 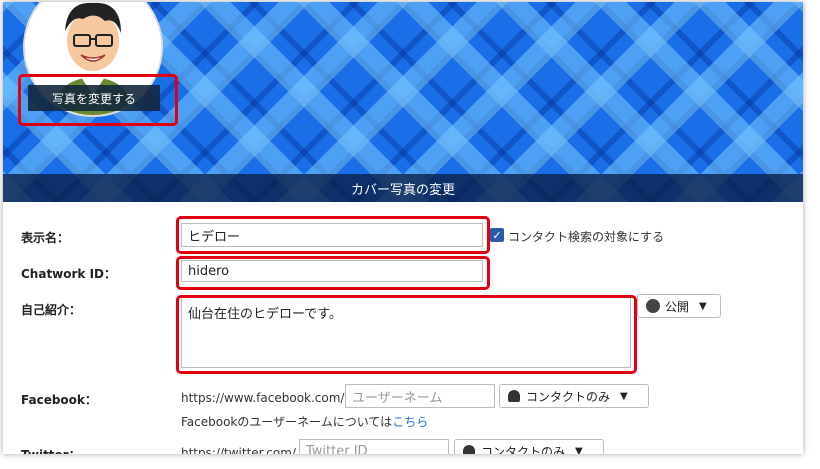 I want to click on contact-search-label: コンタクト検索の対象にする, so click(x=586, y=237).